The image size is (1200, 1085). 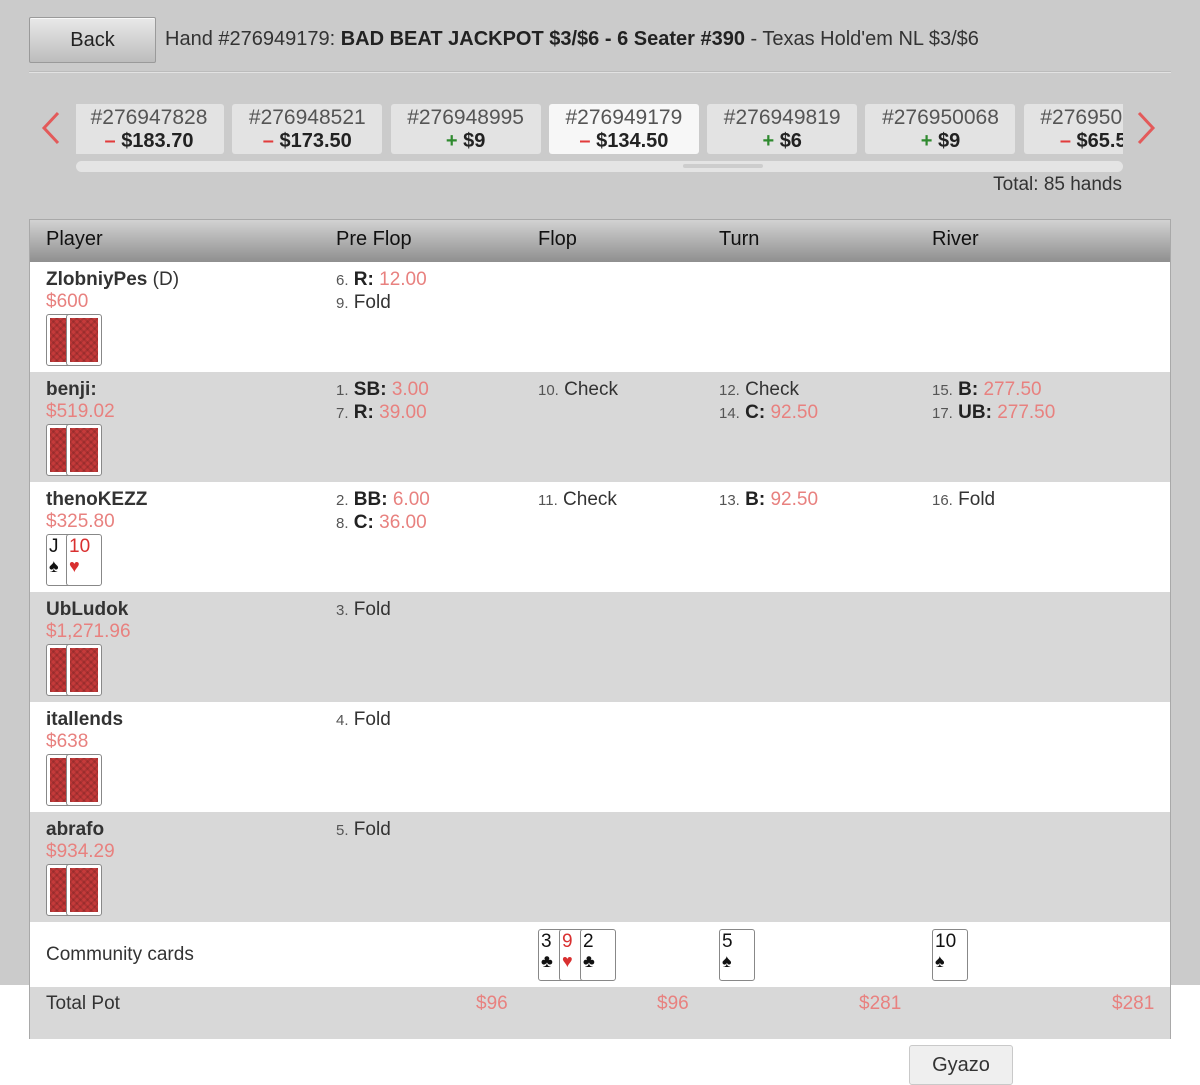 I want to click on action-number: 16., so click(x=942, y=500).